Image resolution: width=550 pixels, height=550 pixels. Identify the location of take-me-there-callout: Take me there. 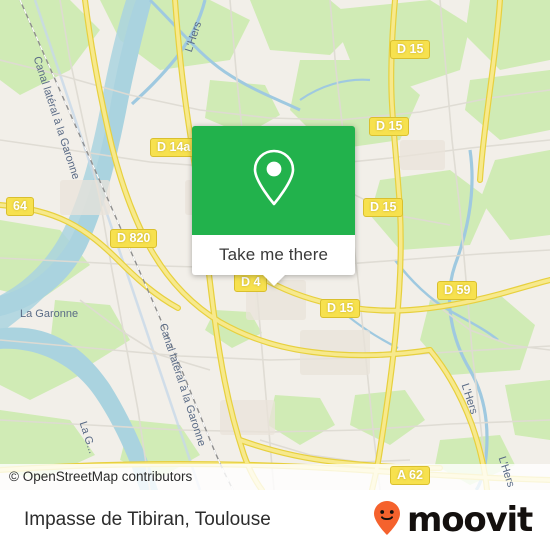
(273, 206).